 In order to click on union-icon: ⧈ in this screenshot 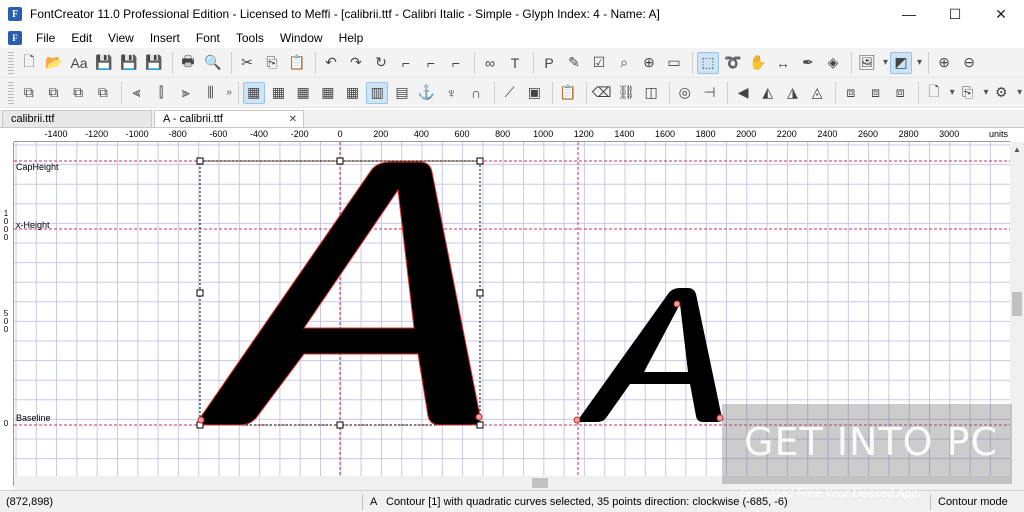, I will do `click(851, 93)`.